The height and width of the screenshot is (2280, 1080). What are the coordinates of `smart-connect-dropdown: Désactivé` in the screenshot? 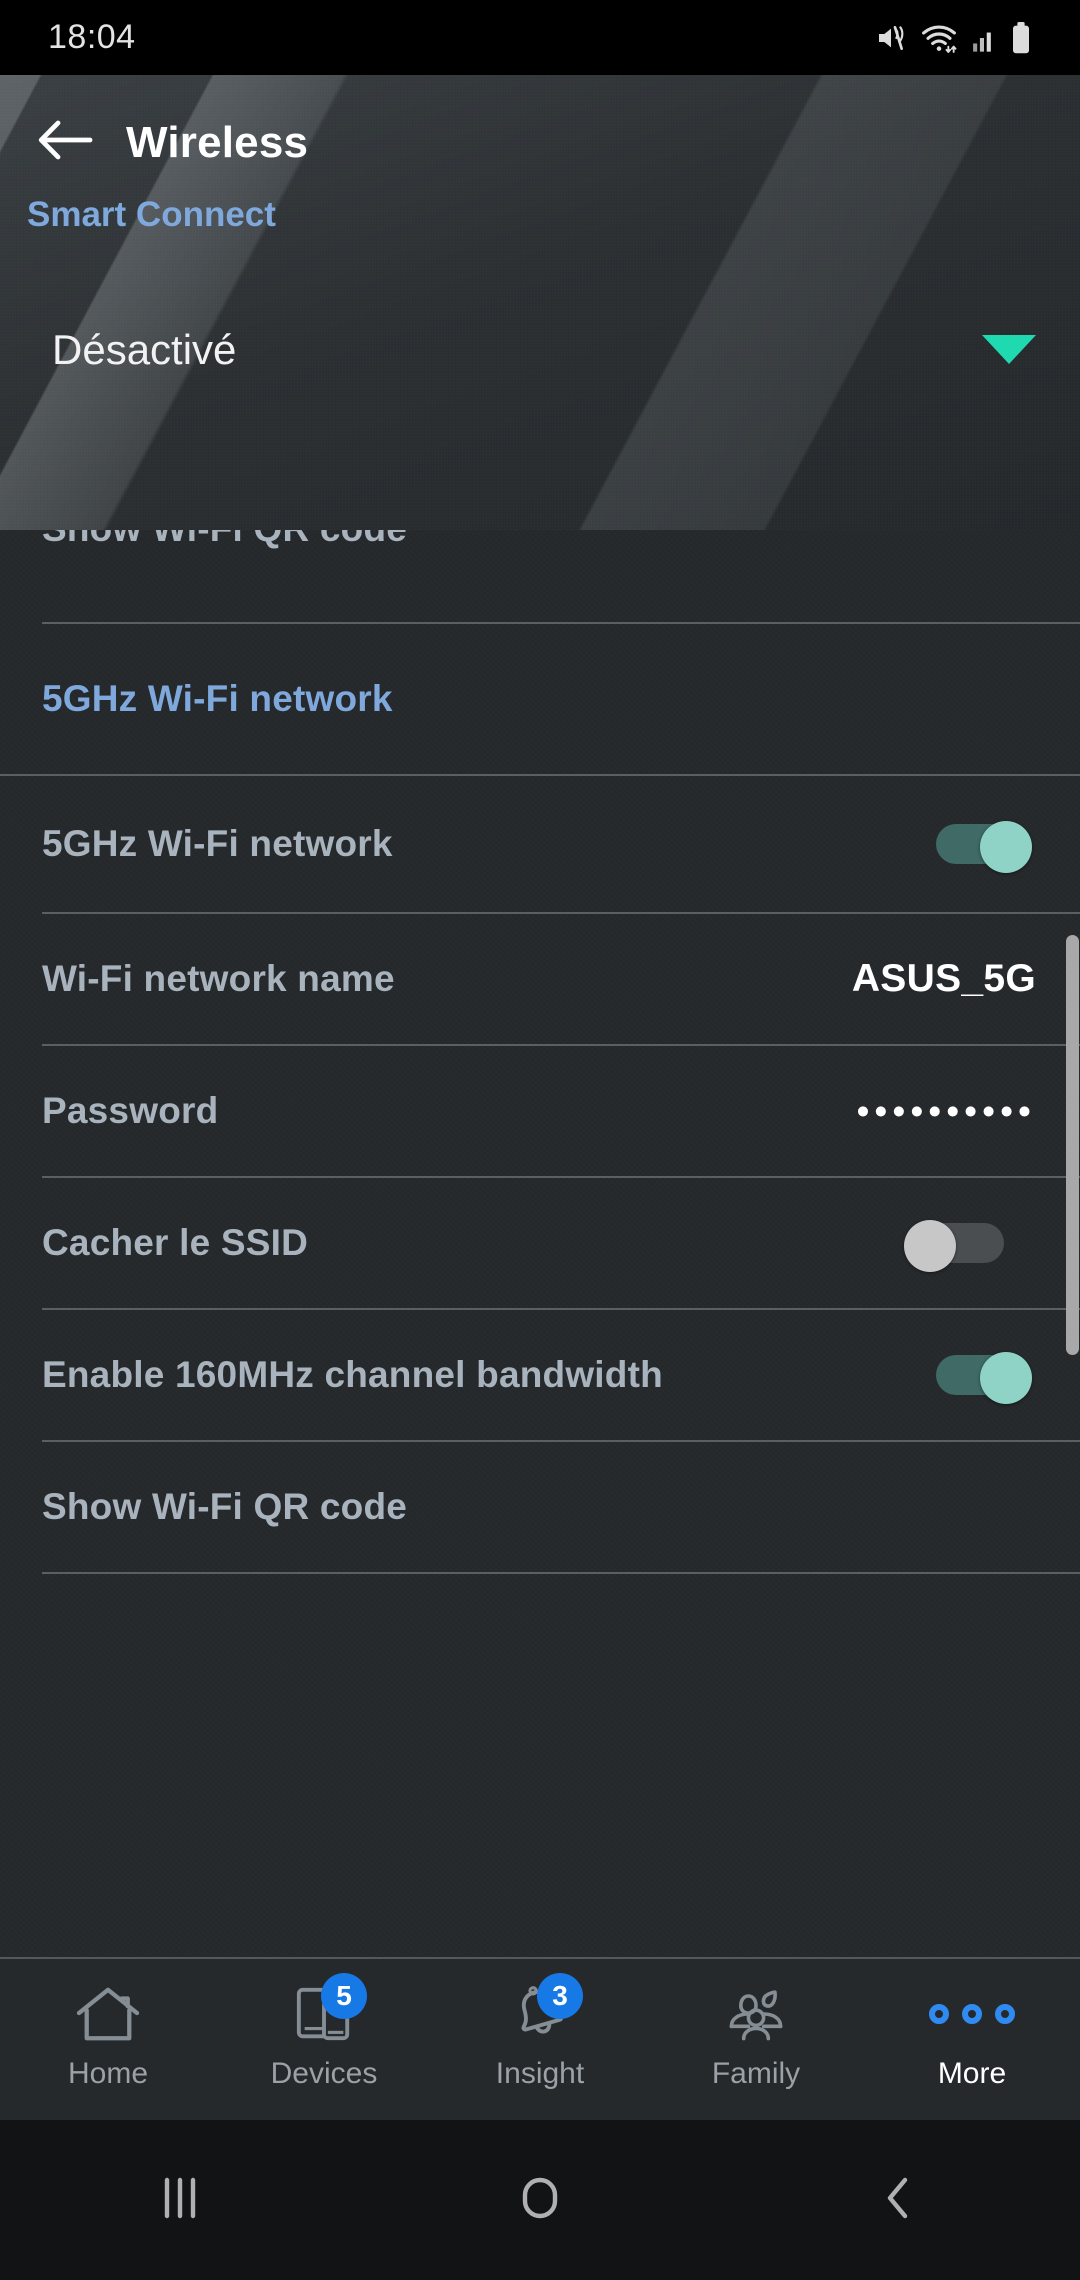 It's located at (540, 349).